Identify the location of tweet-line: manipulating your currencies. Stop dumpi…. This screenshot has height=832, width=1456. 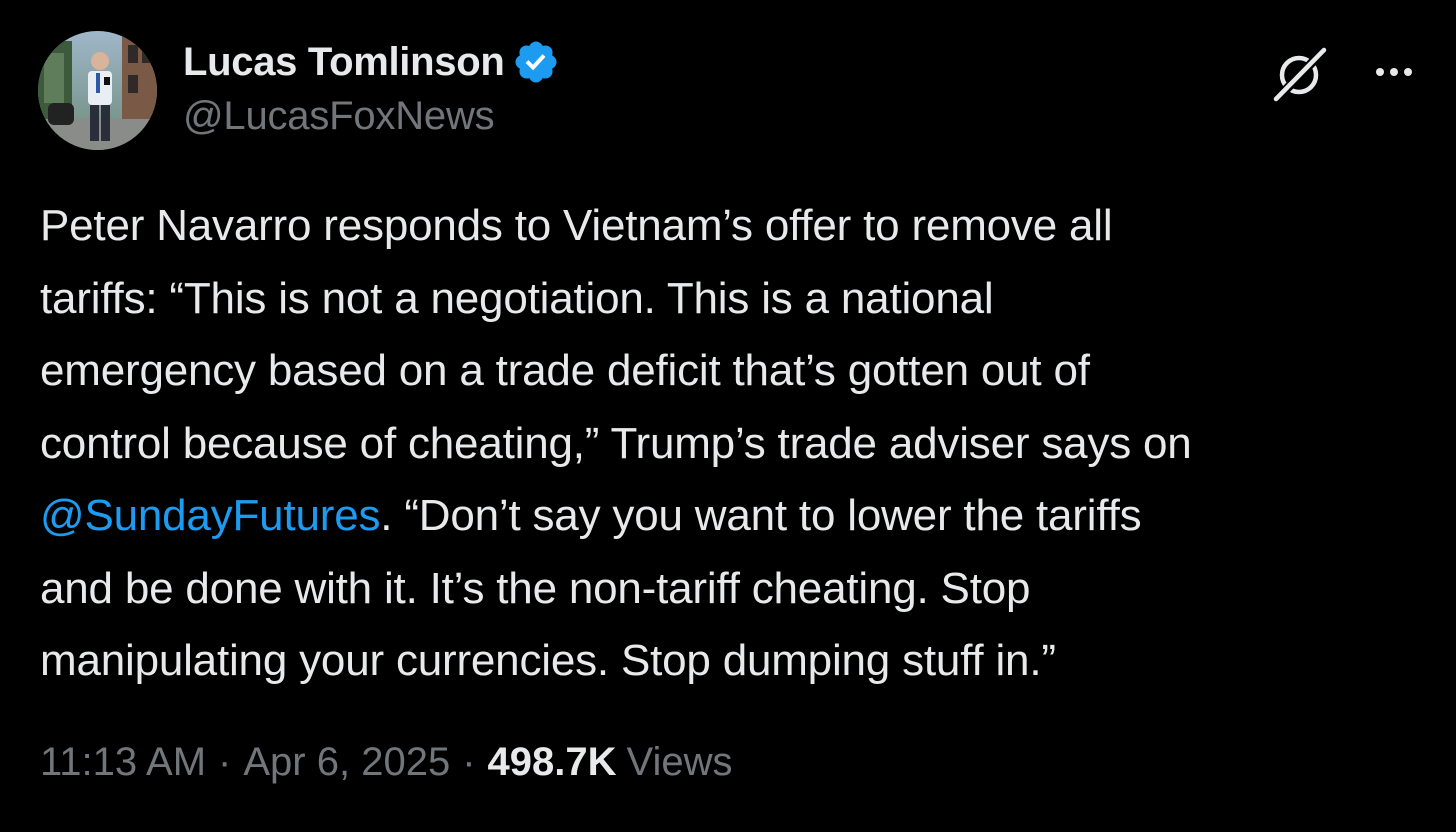
(548, 660).